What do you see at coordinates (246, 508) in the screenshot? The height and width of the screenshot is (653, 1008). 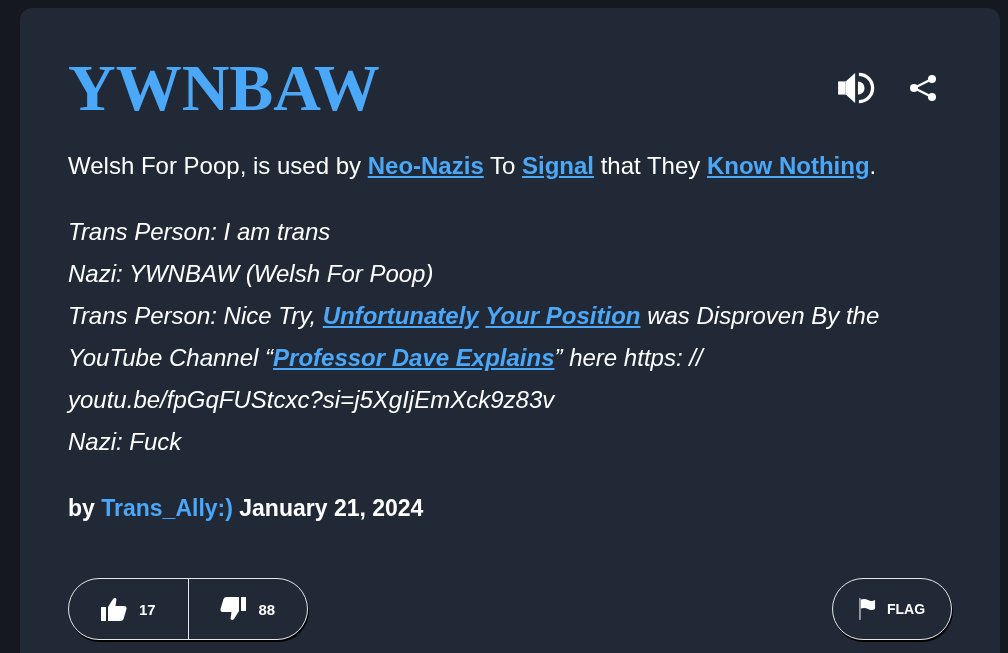 I see `contributor-line: by Trans_Ally:) January 21, 2024` at bounding box center [246, 508].